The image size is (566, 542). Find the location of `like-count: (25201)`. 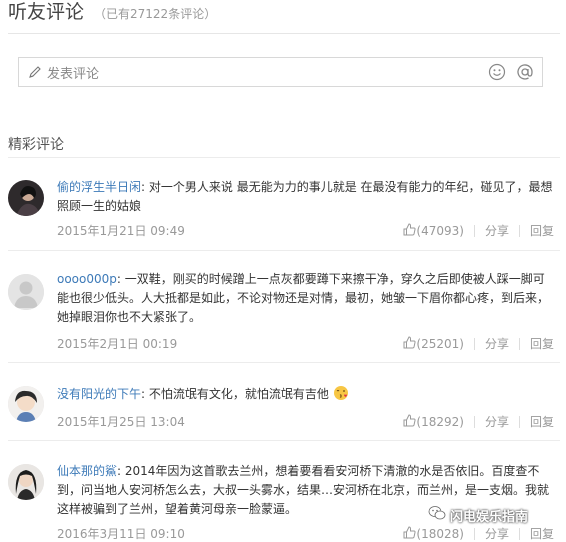

like-count: (25201) is located at coordinates (440, 343).